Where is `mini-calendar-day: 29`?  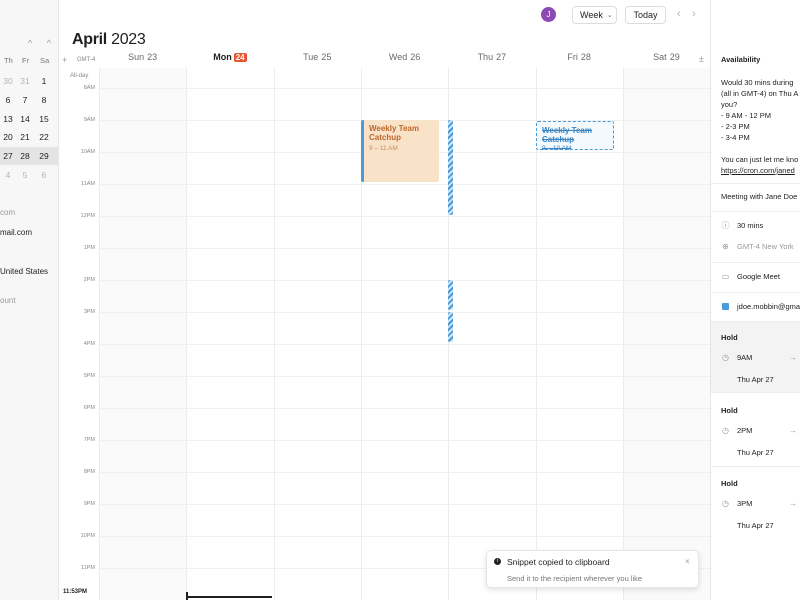 mini-calendar-day: 29 is located at coordinates (44, 156).